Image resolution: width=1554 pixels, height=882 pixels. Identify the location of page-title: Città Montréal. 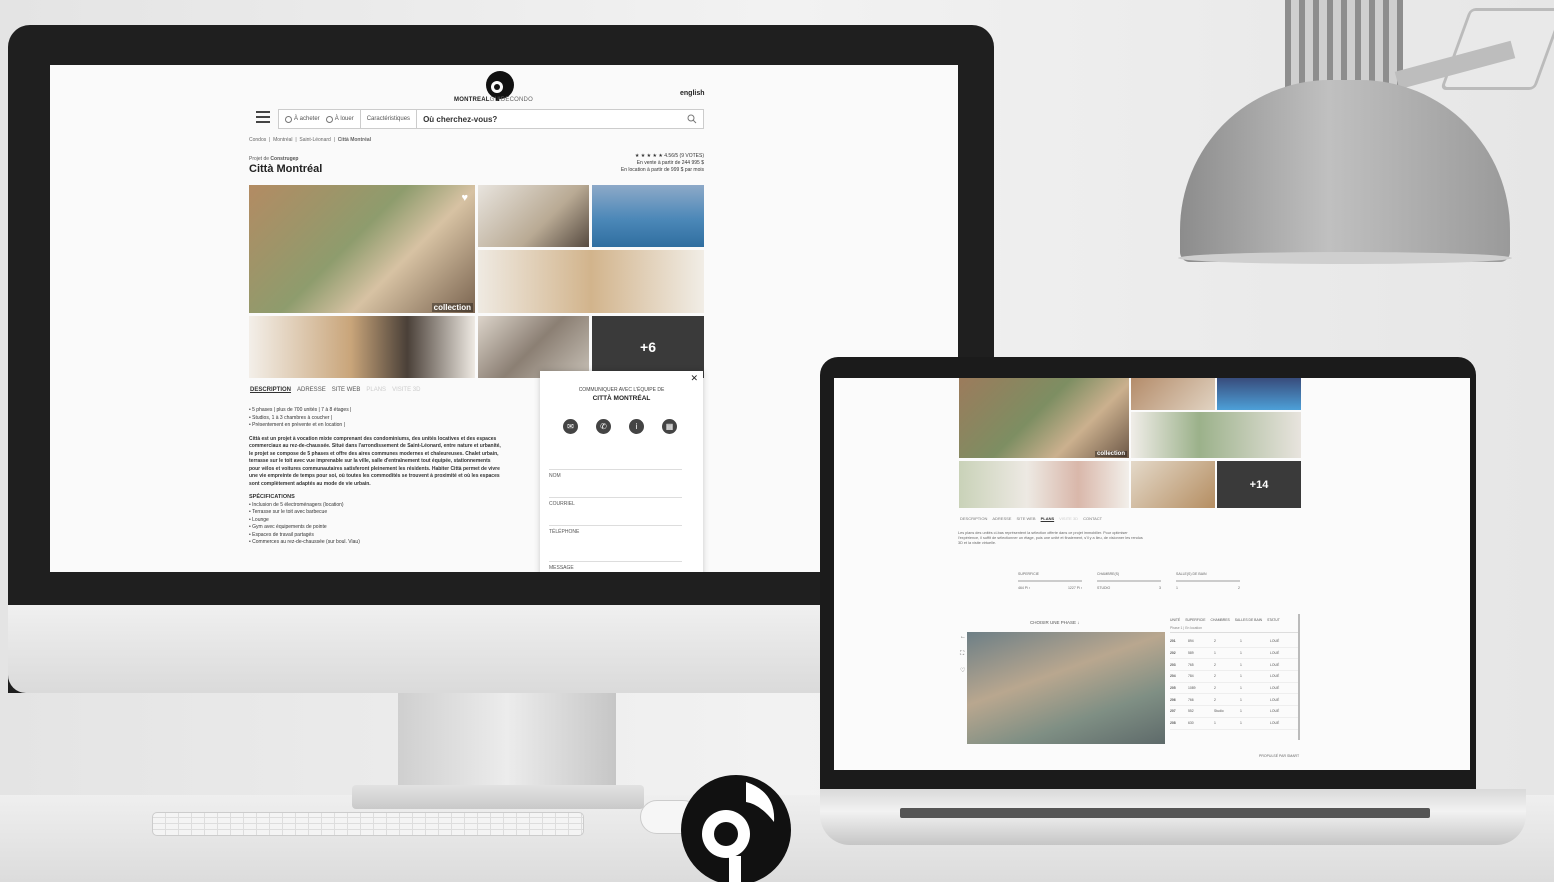
(286, 169).